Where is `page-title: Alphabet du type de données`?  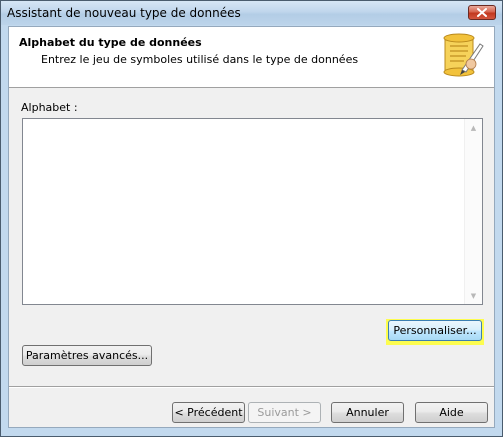
page-title: Alphabet du type de données is located at coordinates (110, 42).